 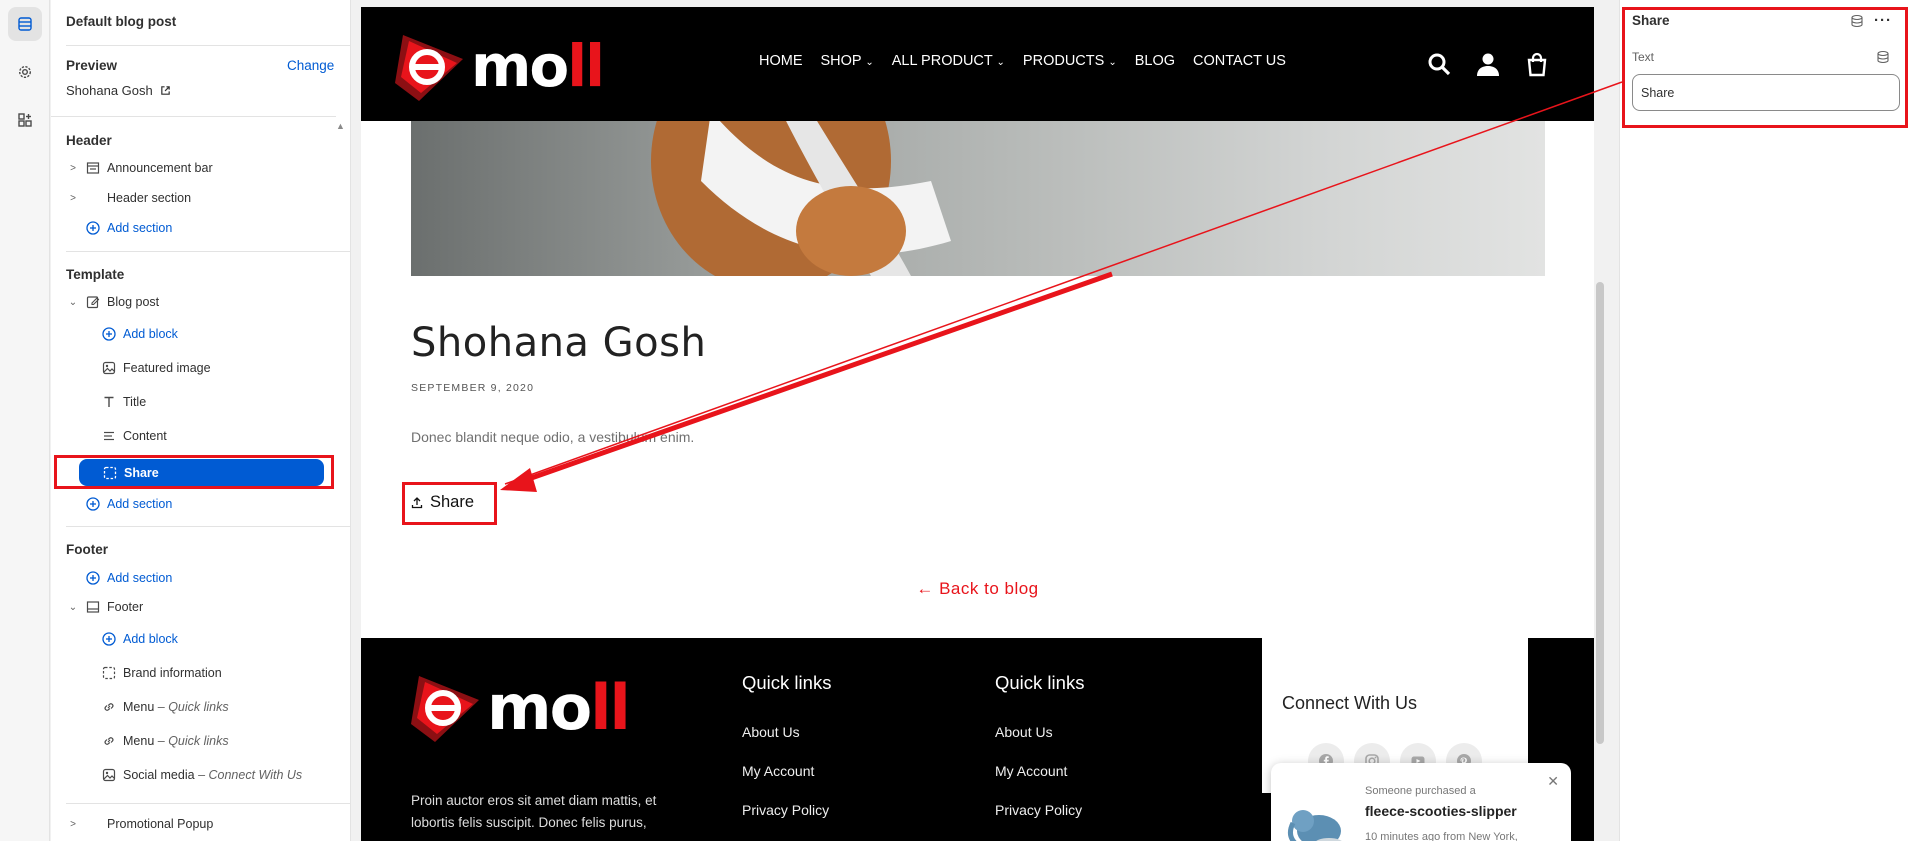 What do you see at coordinates (135, 402) in the screenshot?
I see `block-label: Title` at bounding box center [135, 402].